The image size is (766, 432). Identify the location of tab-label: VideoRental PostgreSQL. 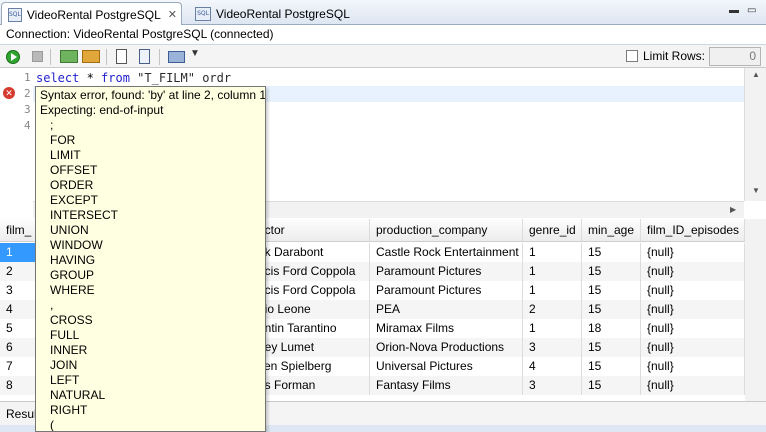
(283, 14).